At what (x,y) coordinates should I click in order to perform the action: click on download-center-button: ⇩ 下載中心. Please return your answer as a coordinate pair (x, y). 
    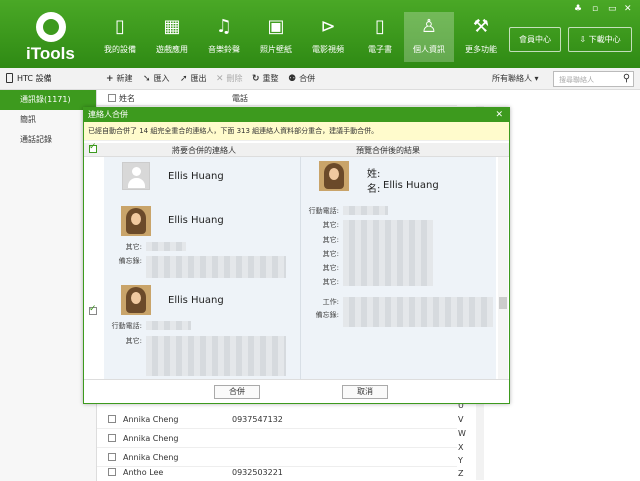
    Looking at the image, I should click on (600, 39).